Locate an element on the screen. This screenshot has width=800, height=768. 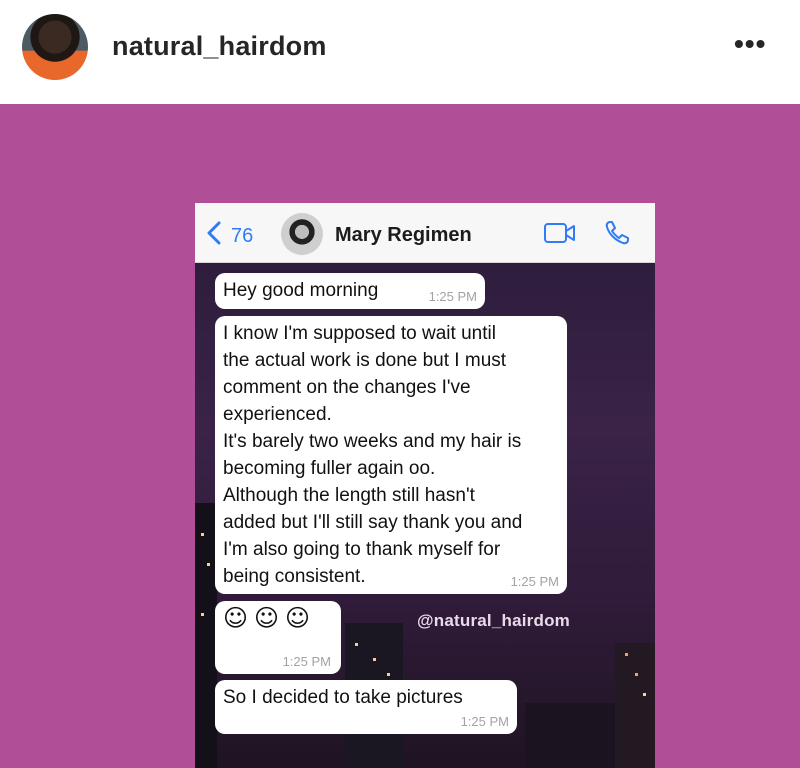
video-call-icon is located at coordinates (560, 233).